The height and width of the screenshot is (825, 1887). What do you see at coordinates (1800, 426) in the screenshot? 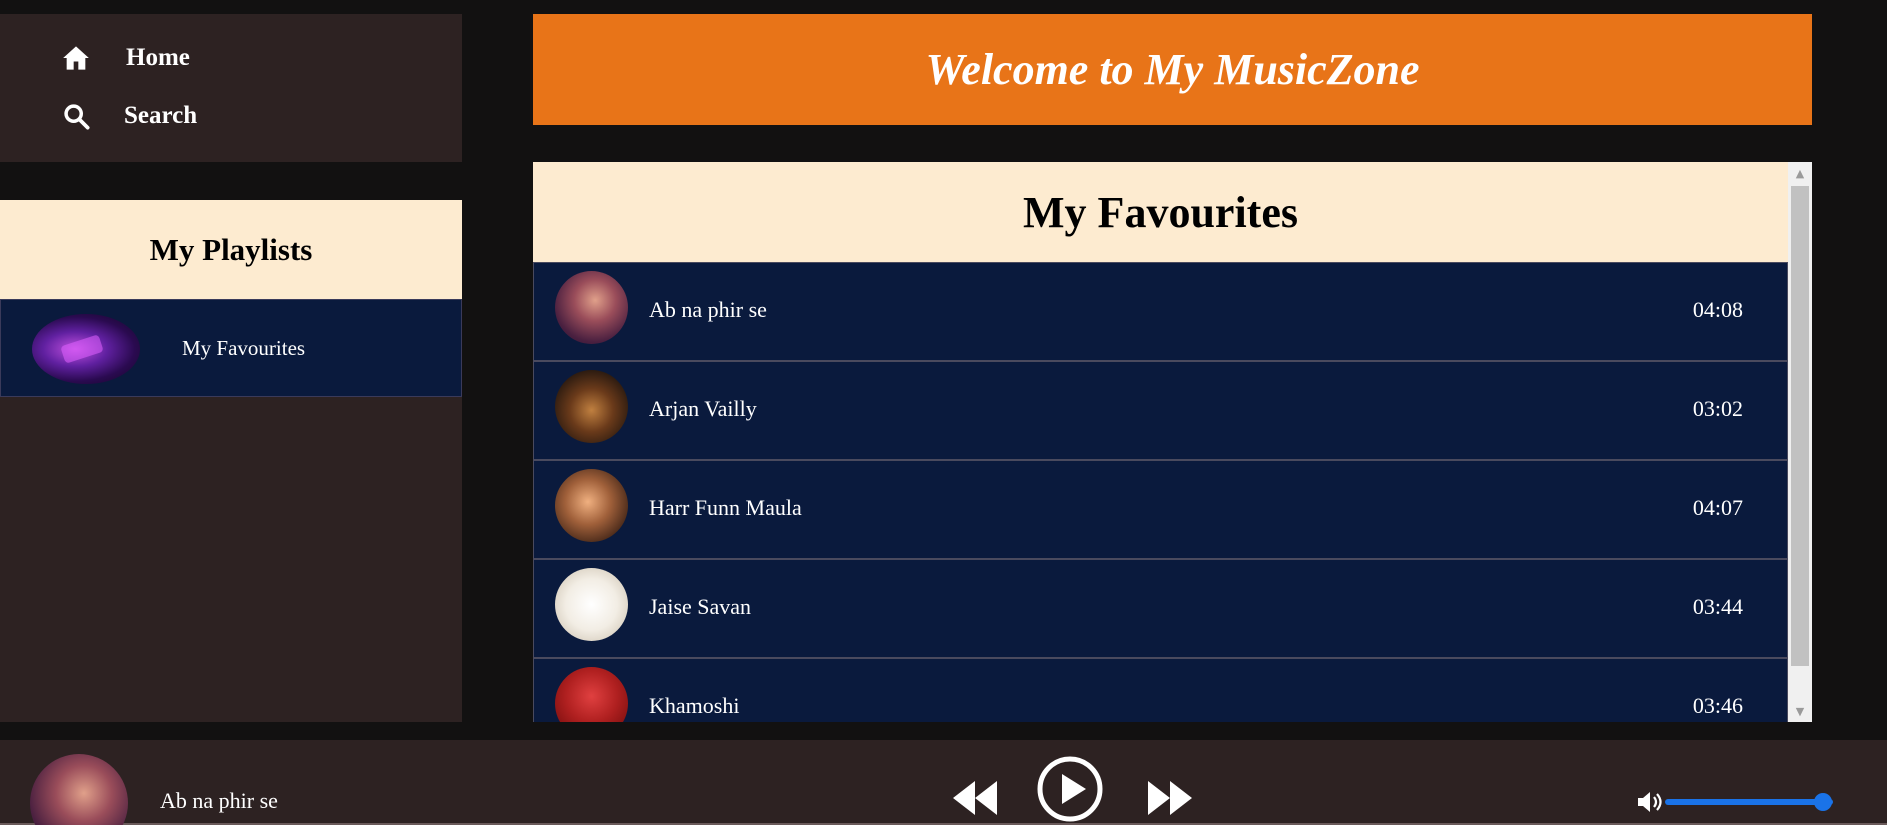
I see `scrollbar-thumb` at bounding box center [1800, 426].